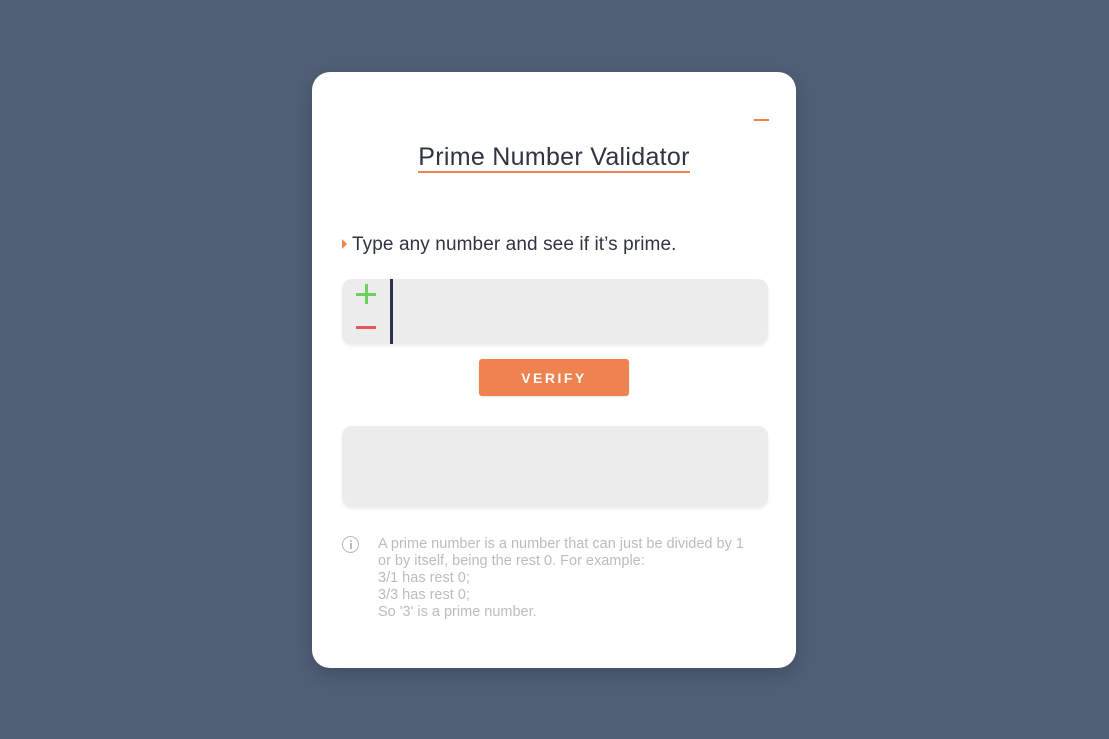 The image size is (1109, 739). I want to click on prompt: Type any number and see if it’s prime., so click(509, 245).